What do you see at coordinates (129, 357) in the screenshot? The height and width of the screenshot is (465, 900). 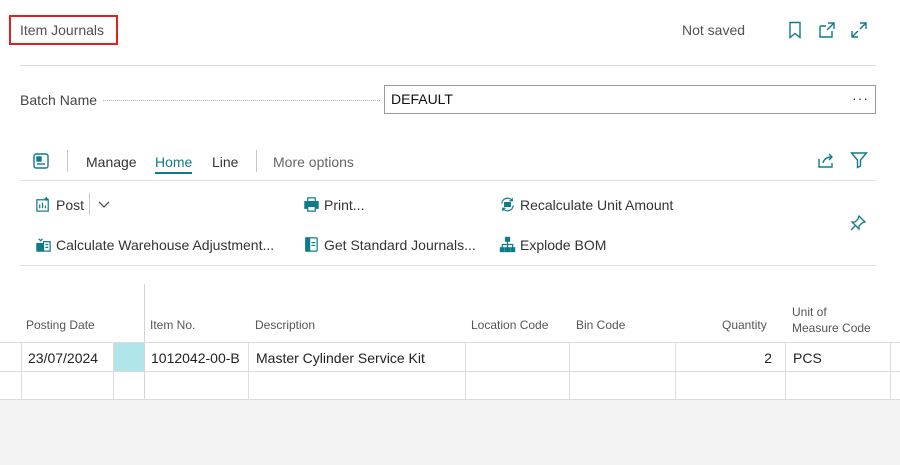 I see `row-selector-cell` at bounding box center [129, 357].